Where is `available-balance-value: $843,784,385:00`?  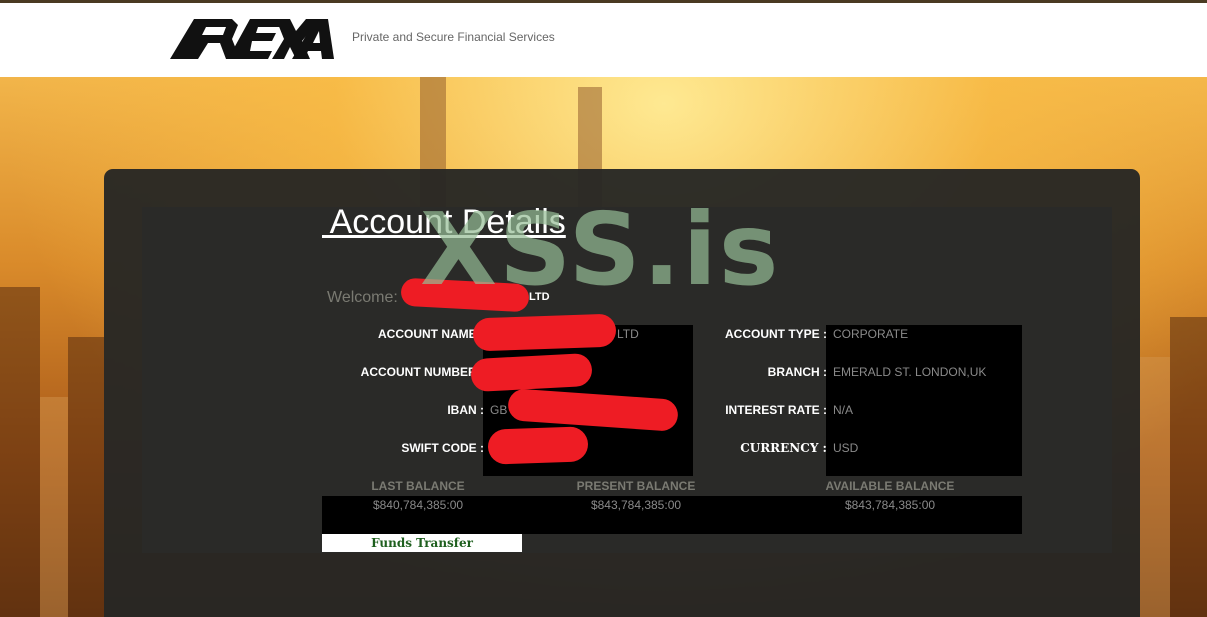
available-balance-value: $843,784,385:00 is located at coordinates (890, 505).